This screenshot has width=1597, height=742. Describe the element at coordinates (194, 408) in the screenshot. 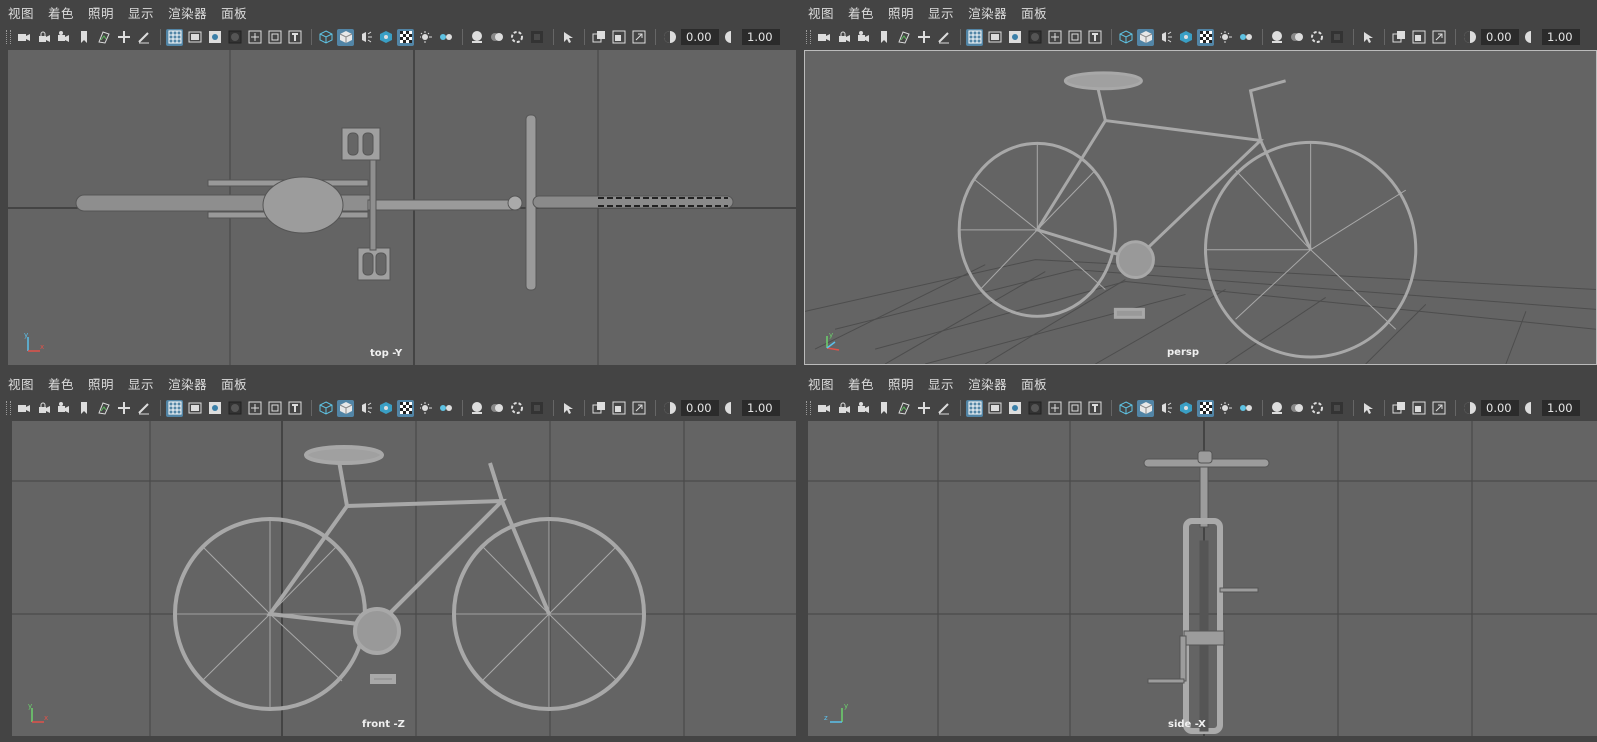

I see `film-gate-icon` at that location.